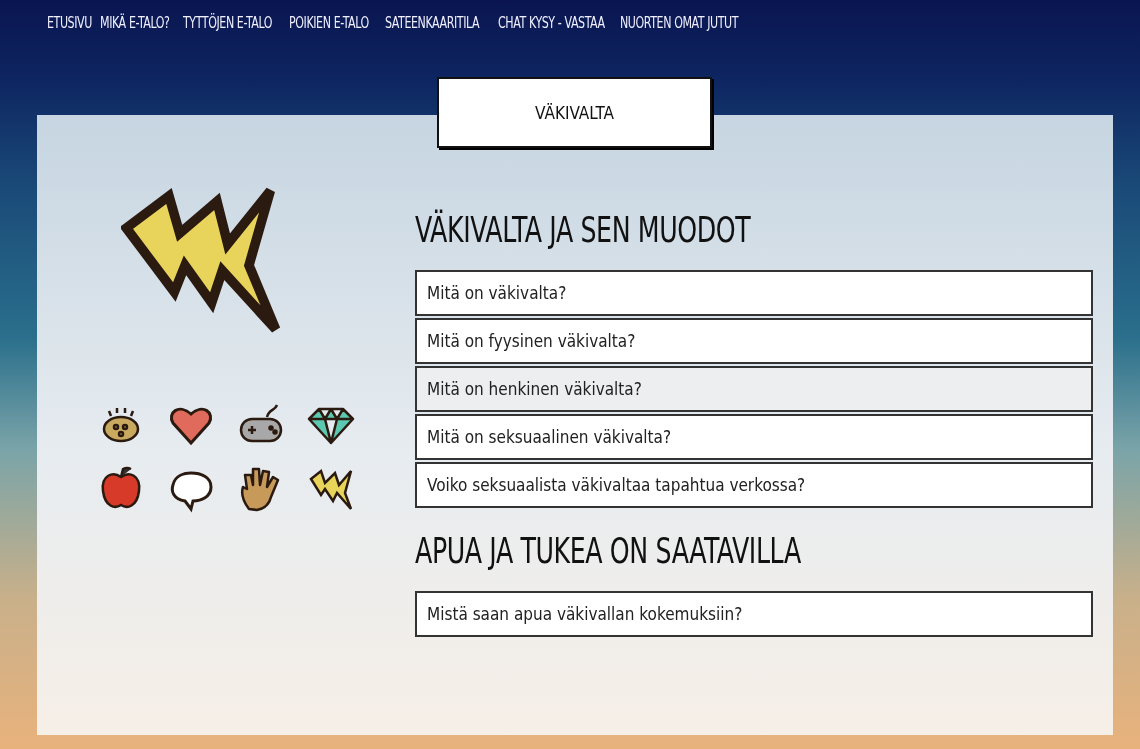  I want to click on question-link: Mitä on fyysinen väkivalta?, so click(754, 341).